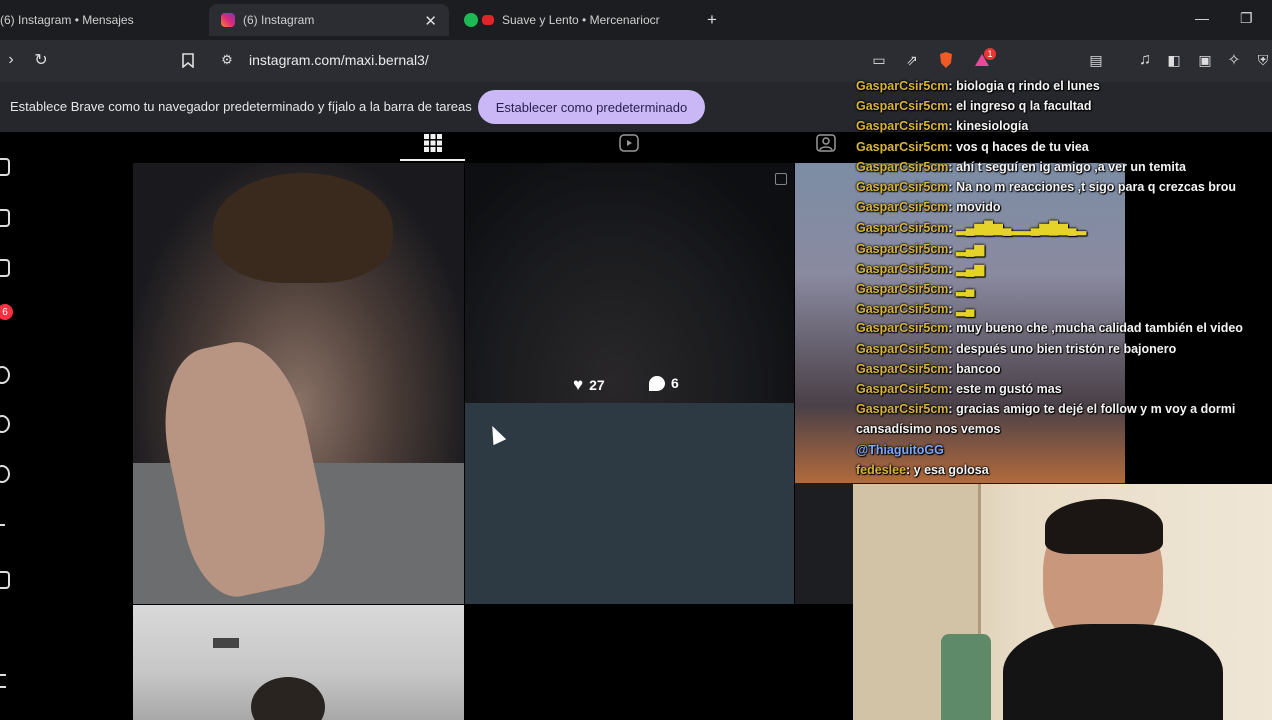 The width and height of the screenshot is (1272, 720). What do you see at coordinates (432, 160) in the screenshot?
I see `active-tab-indicator` at bounding box center [432, 160].